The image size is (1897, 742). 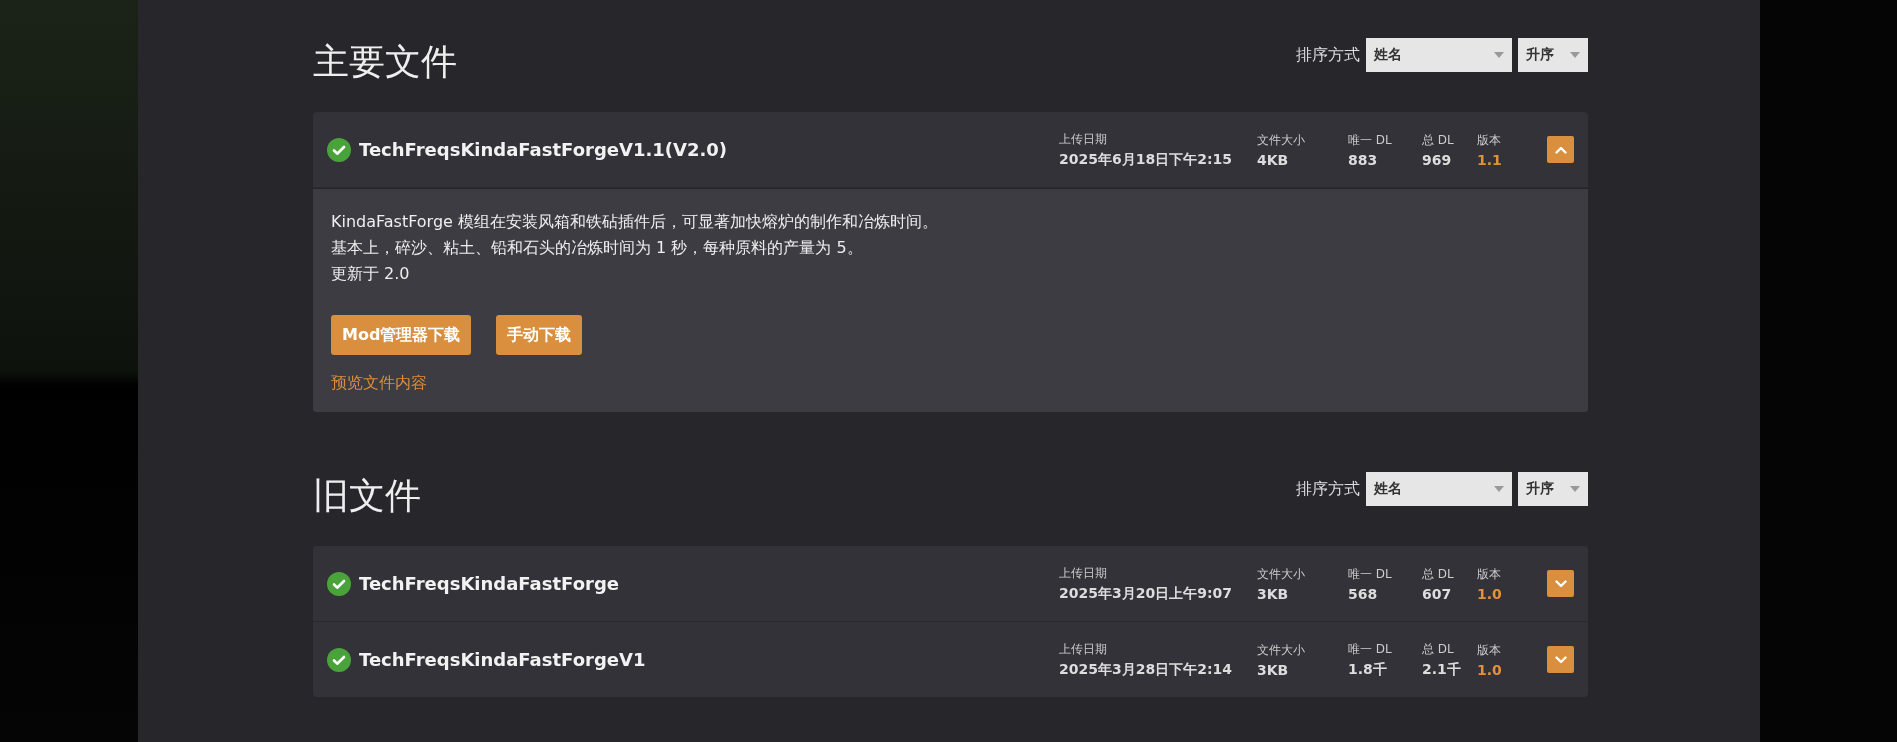 What do you see at coordinates (379, 382) in the screenshot?
I see `preview-link: 预览文件内容` at bounding box center [379, 382].